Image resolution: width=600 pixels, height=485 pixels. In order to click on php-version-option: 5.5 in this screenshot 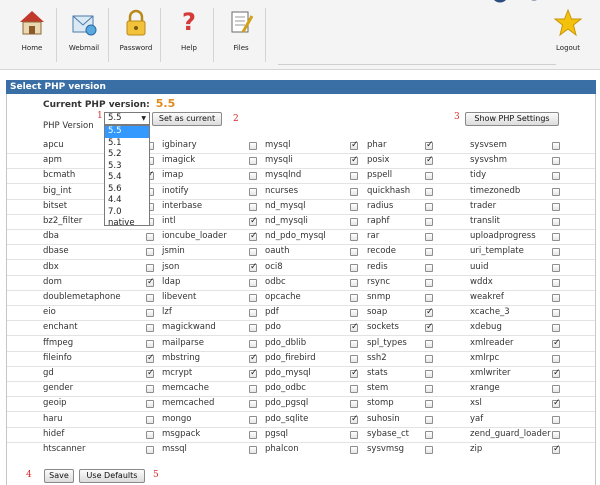, I will do `click(127, 132)`.